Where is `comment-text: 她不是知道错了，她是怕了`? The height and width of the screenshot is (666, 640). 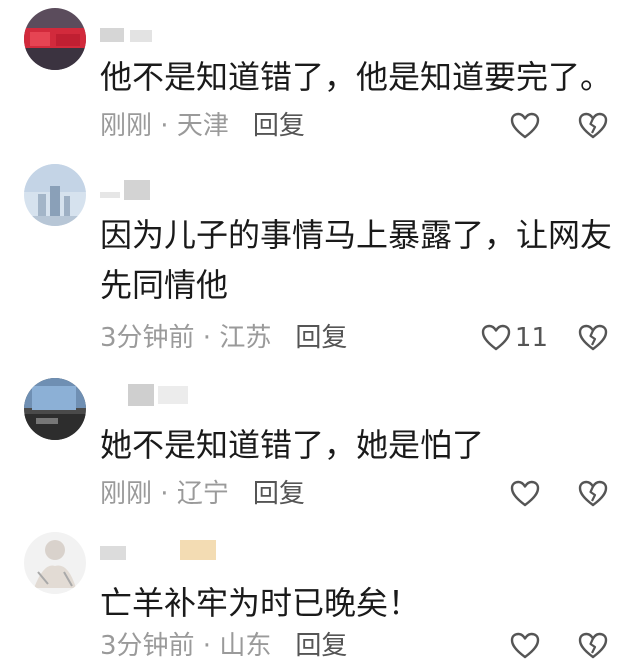
comment-text: 她不是知道错了，她是怕了 is located at coordinates (292, 445).